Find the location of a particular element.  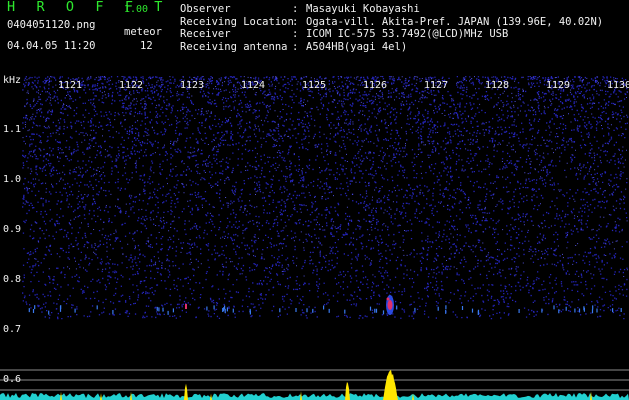

app-version: 1.00 is located at coordinates (136, 9).